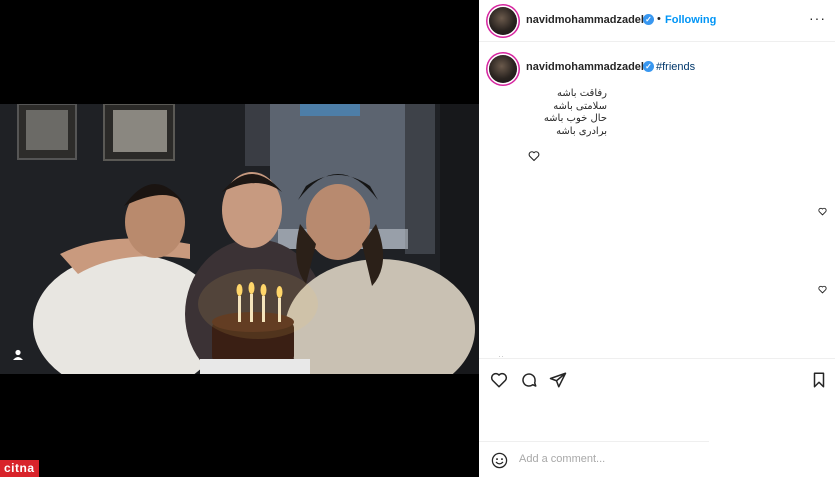 The width and height of the screenshot is (835, 477). What do you see at coordinates (690, 20) in the screenshot?
I see `following-button: Following` at bounding box center [690, 20].